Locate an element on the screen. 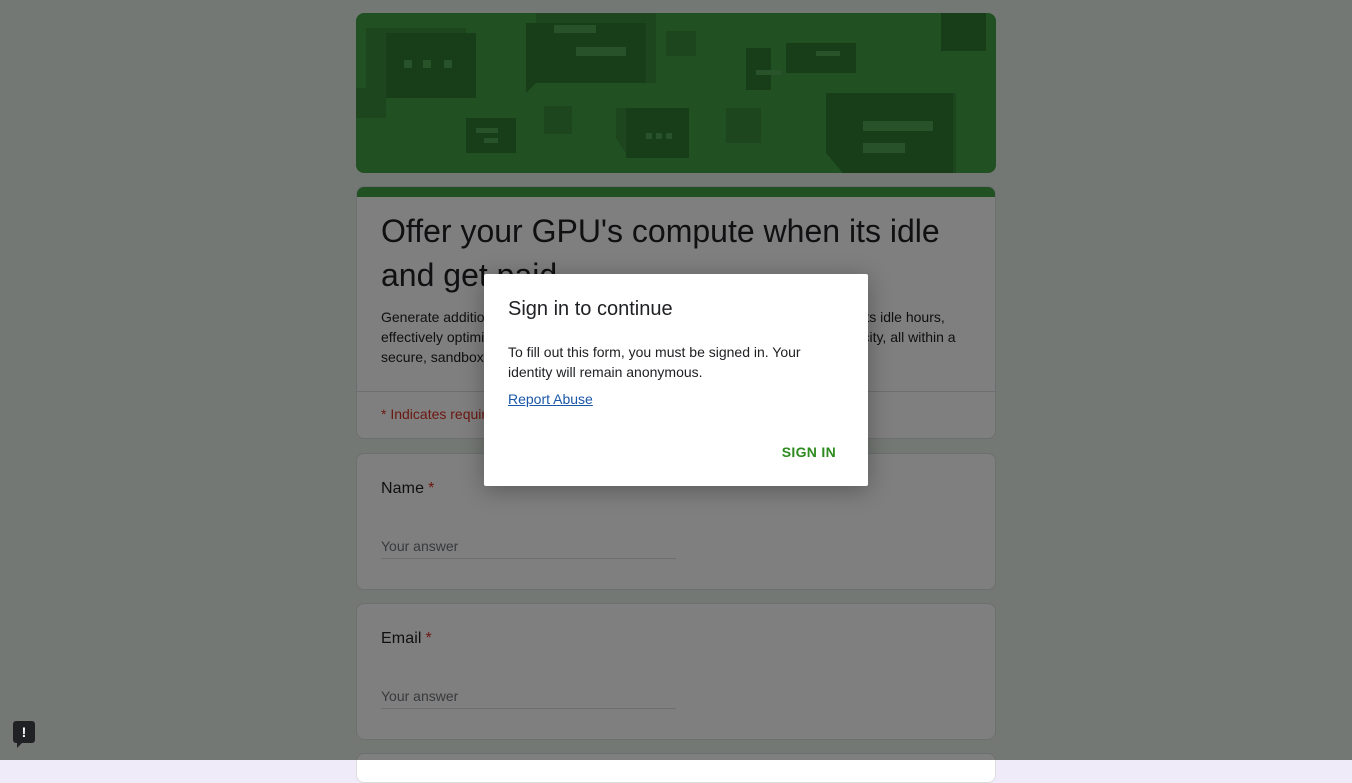 The image size is (1352, 783). report-abuse-link: Report Abuse is located at coordinates (550, 399).